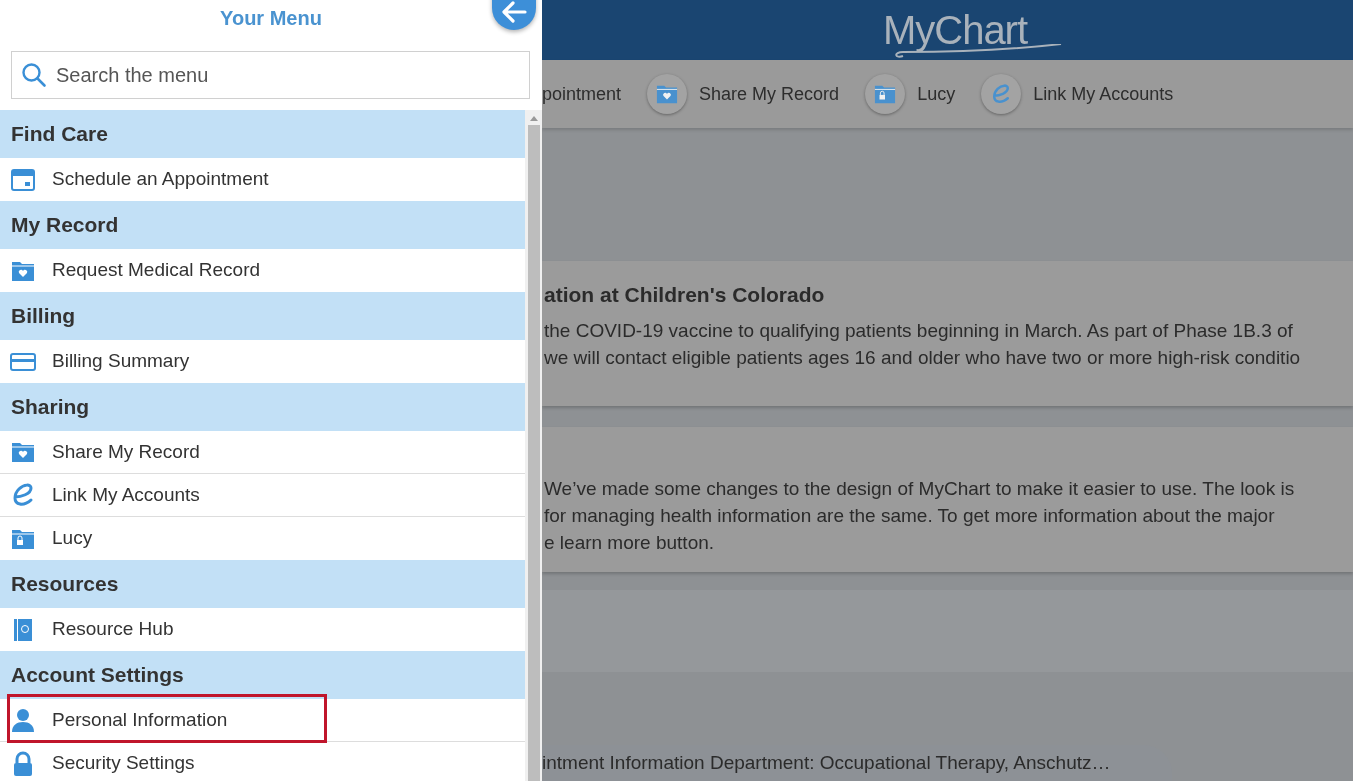 This screenshot has height=781, width=1353. I want to click on section-heading: Account Settings, so click(262, 675).